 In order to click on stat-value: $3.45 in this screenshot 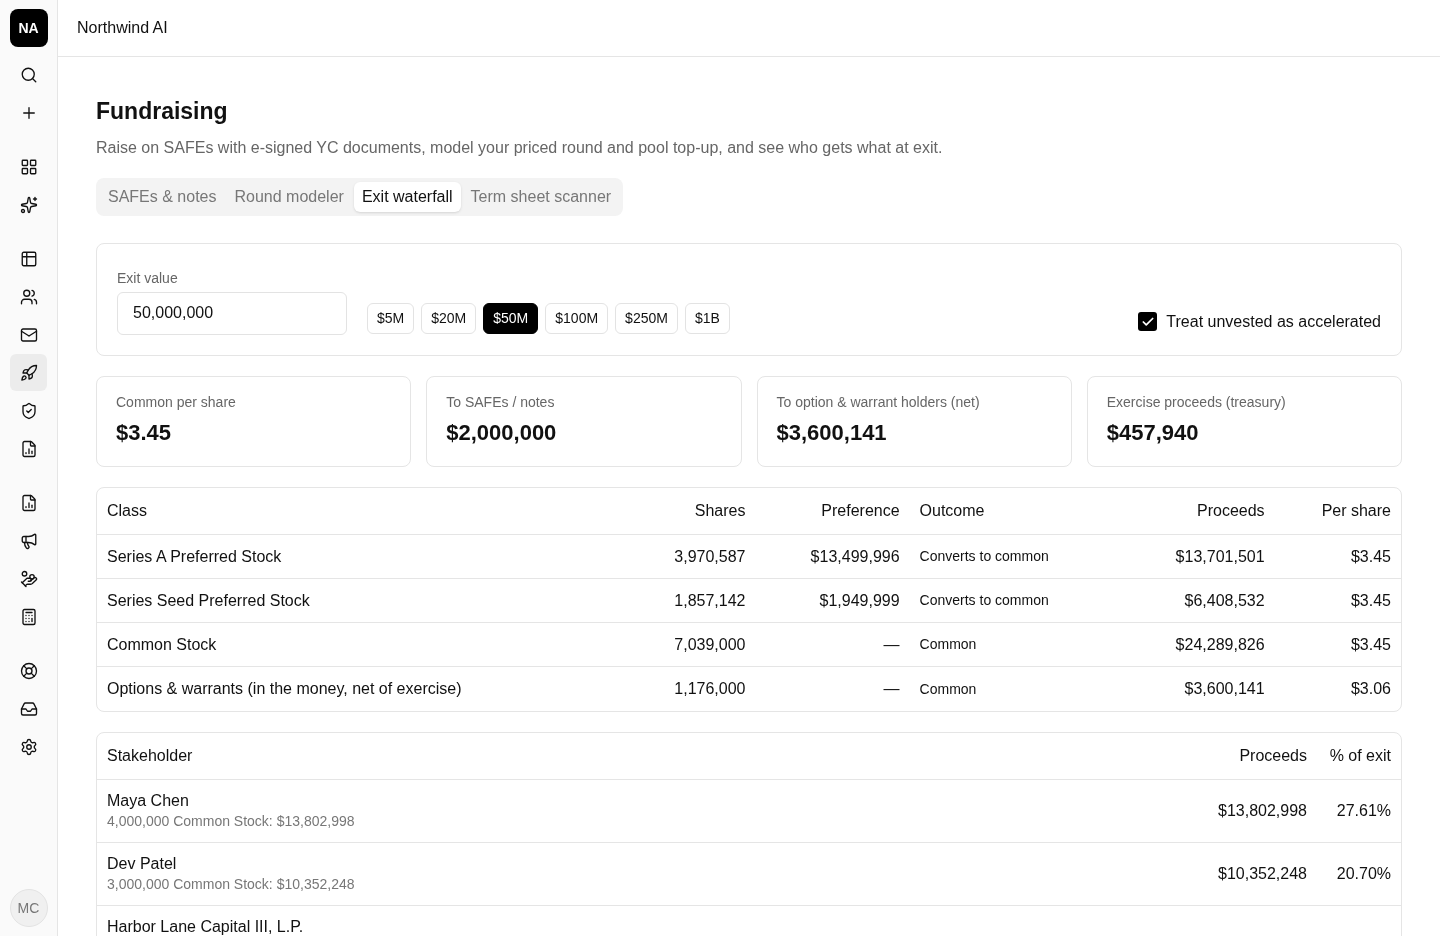, I will do `click(144, 432)`.